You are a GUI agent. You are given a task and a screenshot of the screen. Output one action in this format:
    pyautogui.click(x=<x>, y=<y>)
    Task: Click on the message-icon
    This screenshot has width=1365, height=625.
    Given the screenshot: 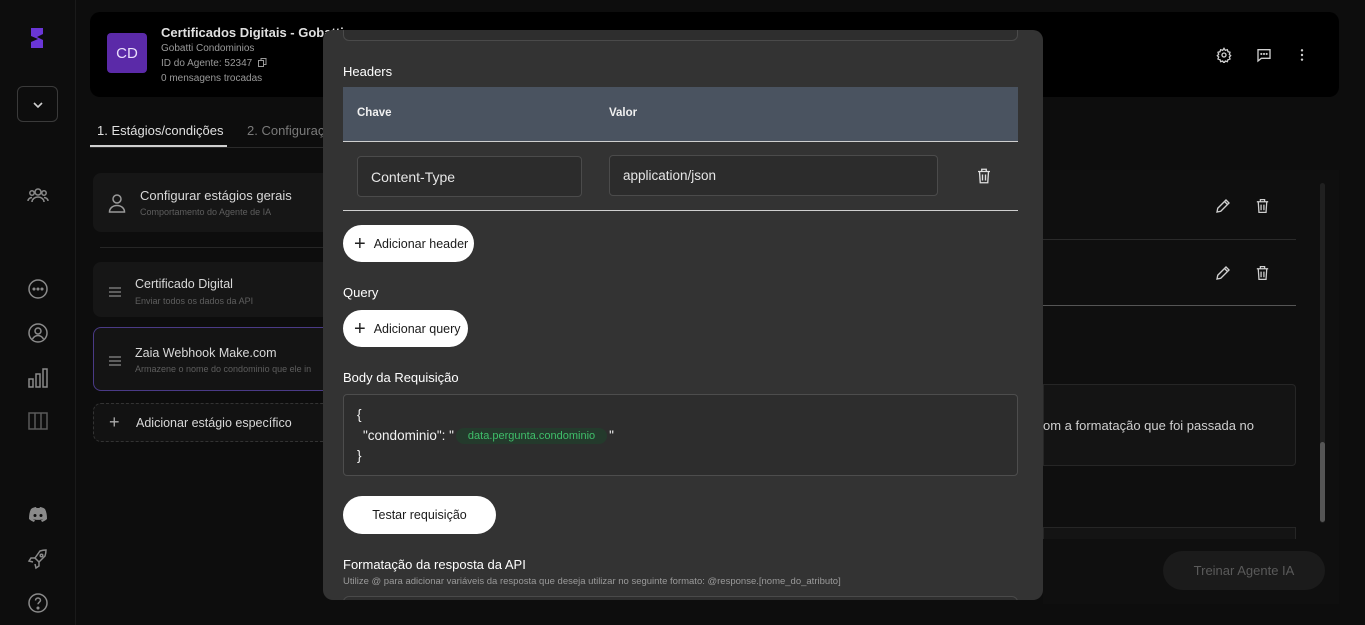 What is the action you would take?
    pyautogui.click(x=1264, y=55)
    